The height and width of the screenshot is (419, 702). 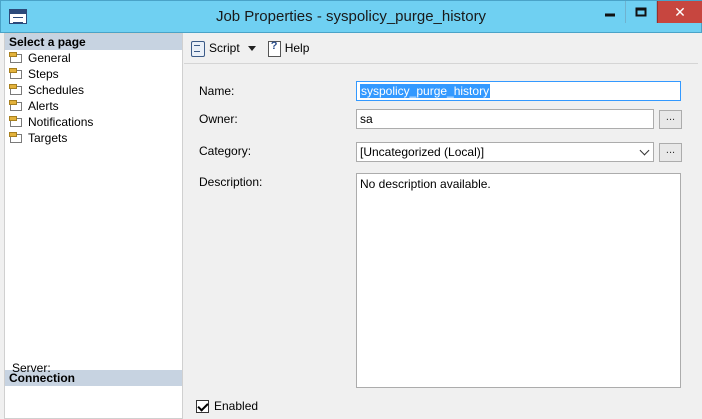 I want to click on page-item-targets: Targets, so click(x=95, y=138).